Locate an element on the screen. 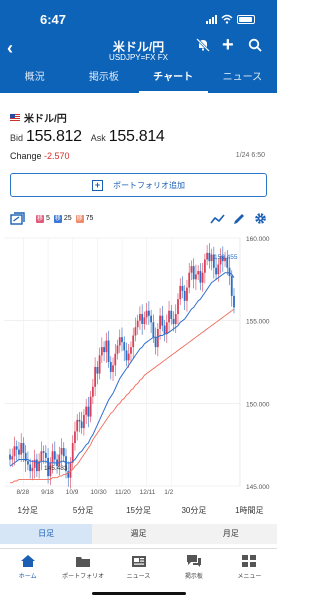  period-1min: 1分足 is located at coordinates (27, 511).